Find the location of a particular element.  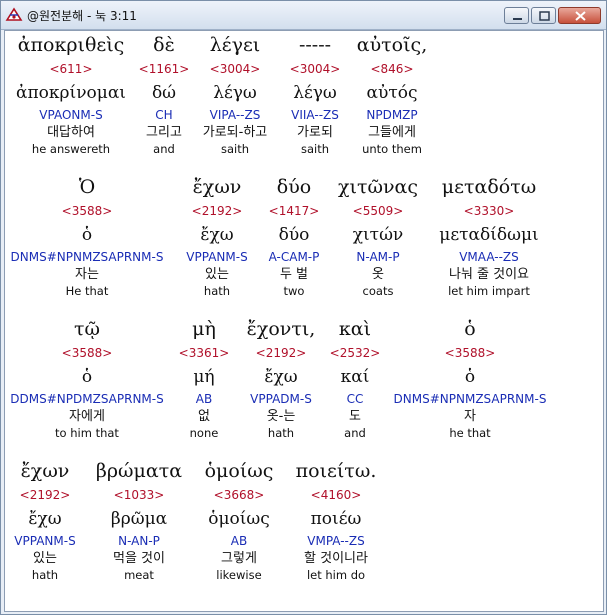

greek-word: ἀποκριθεὶς is located at coordinates (71, 45).